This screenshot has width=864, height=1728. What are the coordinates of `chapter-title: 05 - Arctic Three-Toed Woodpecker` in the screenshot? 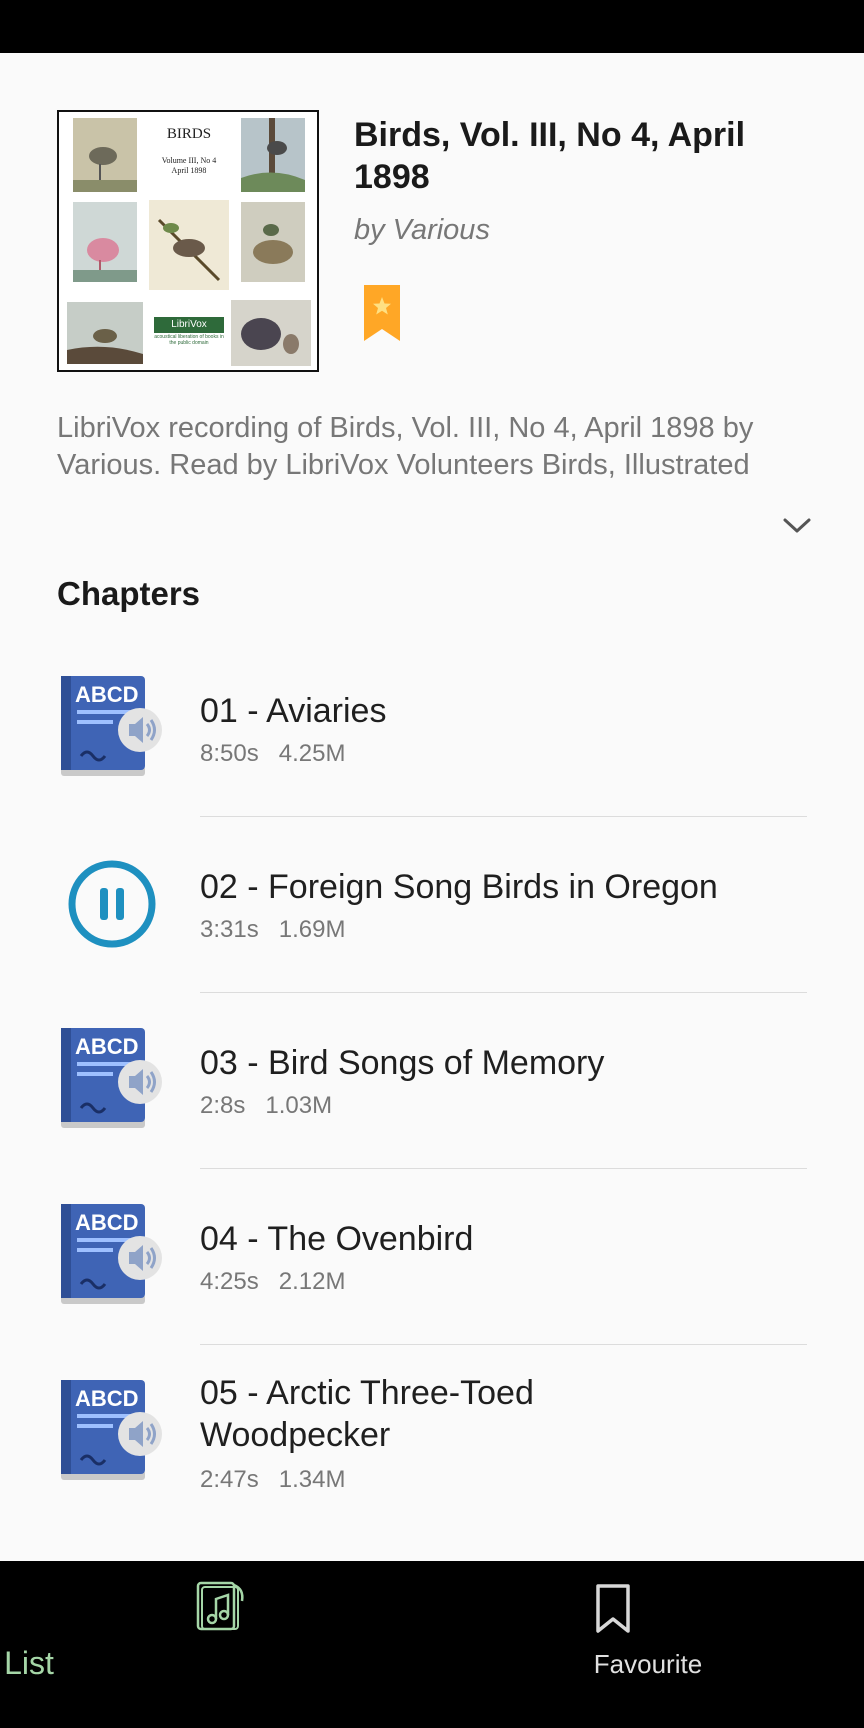 It's located at (367, 1414).